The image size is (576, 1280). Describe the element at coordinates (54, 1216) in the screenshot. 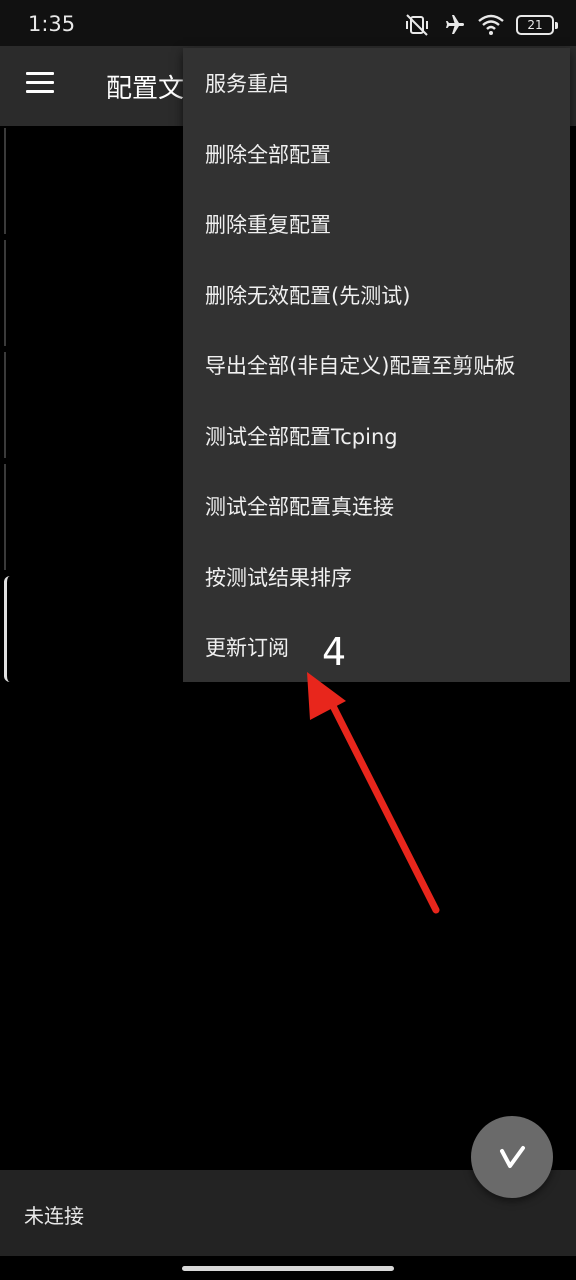

I see `connection-status: 未连接` at that location.